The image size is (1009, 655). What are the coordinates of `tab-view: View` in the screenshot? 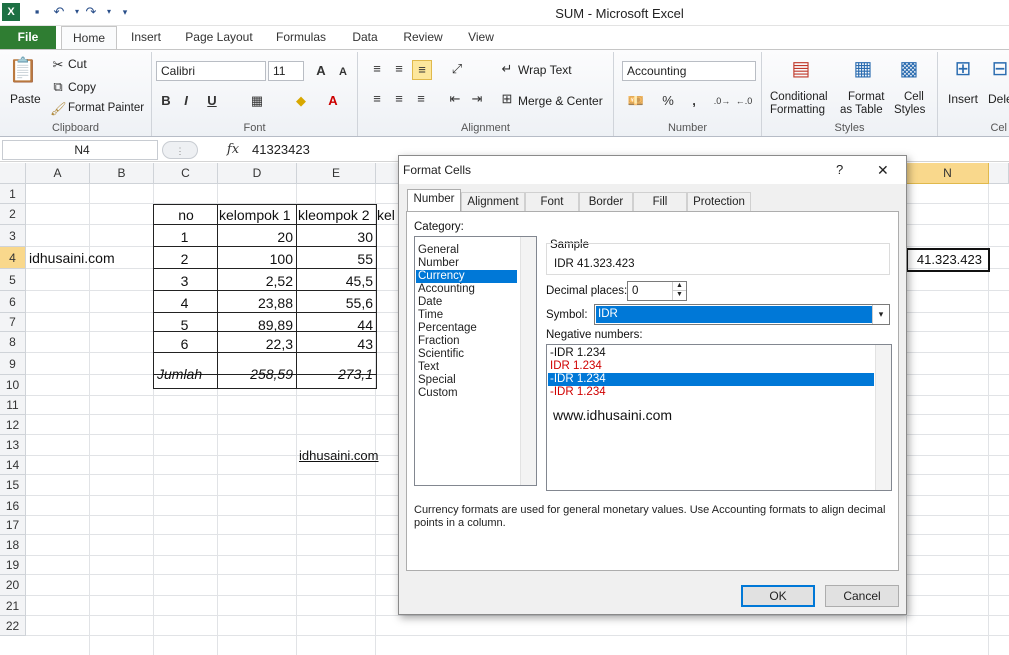 It's located at (481, 38).